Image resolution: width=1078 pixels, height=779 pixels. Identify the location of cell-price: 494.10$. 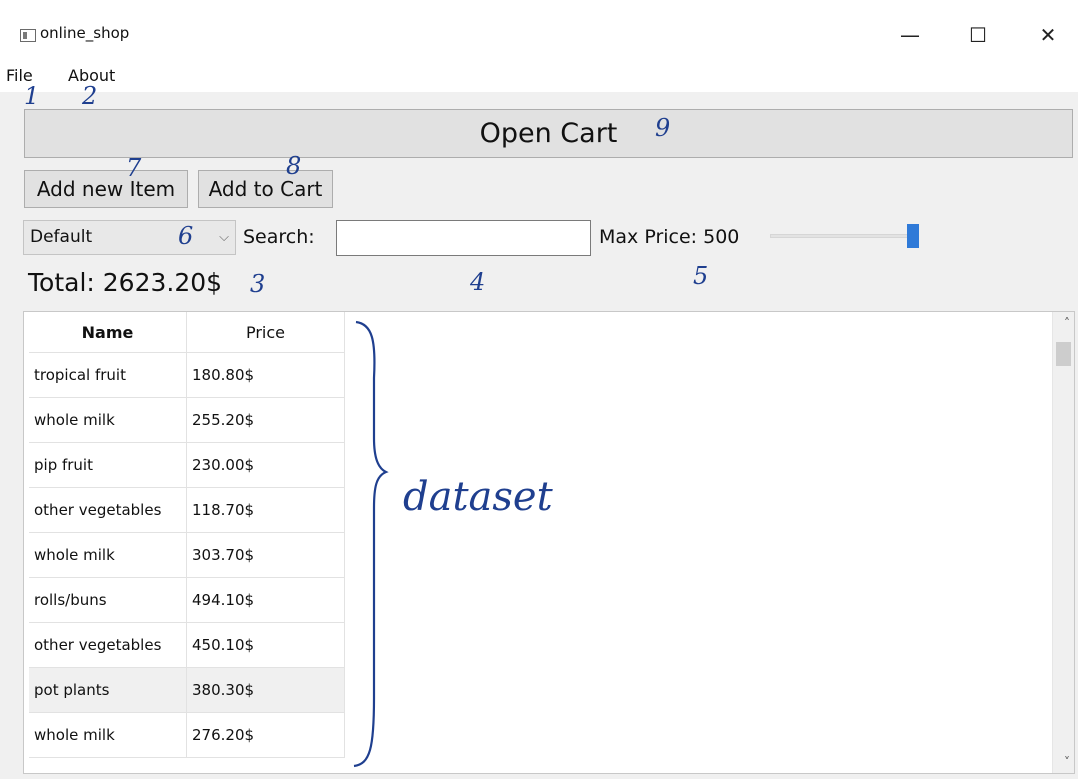
(265, 600).